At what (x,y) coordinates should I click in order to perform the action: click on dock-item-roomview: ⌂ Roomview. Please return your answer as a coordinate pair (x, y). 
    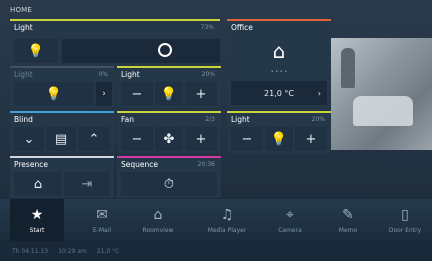
    Looking at the image, I should click on (158, 220).